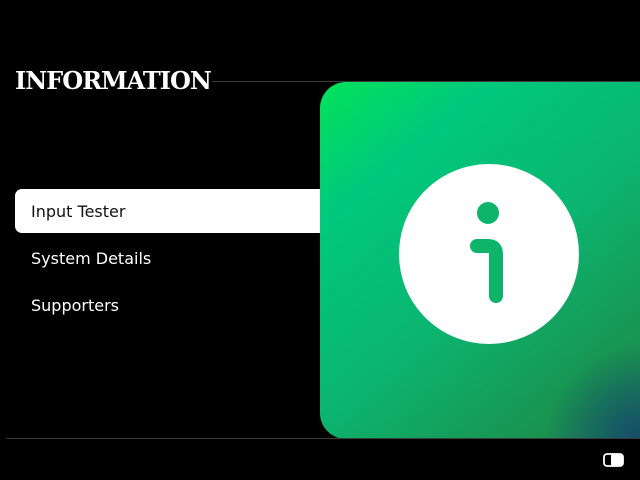  Describe the element at coordinates (323, 438) in the screenshot. I see `footer-divider` at that location.